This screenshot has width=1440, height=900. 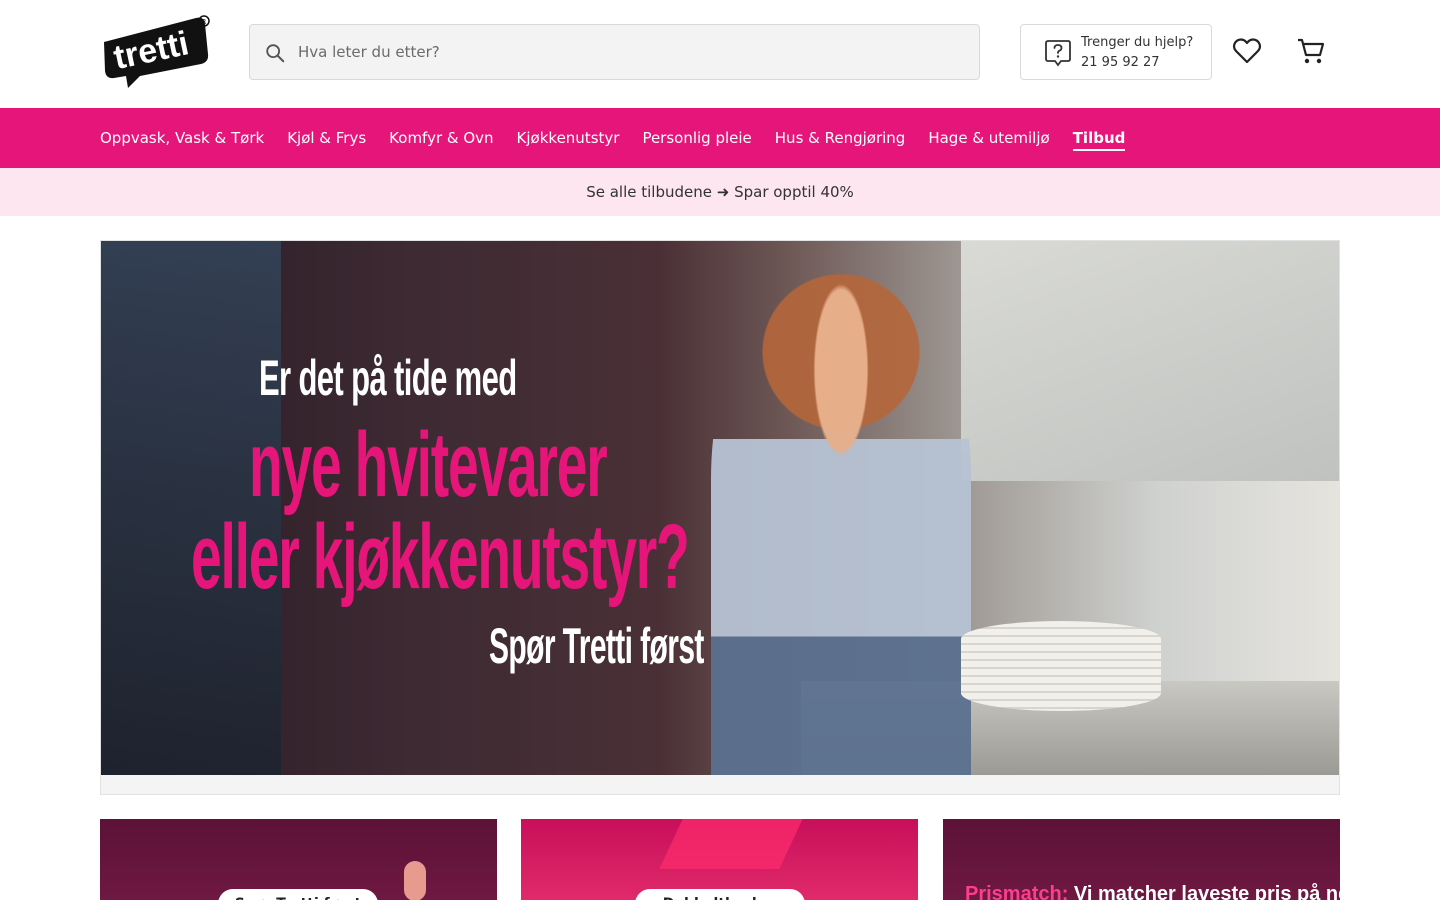 What do you see at coordinates (1204, 891) in the screenshot?
I see `card-text: Vi matcher laveste pris på nett` at bounding box center [1204, 891].